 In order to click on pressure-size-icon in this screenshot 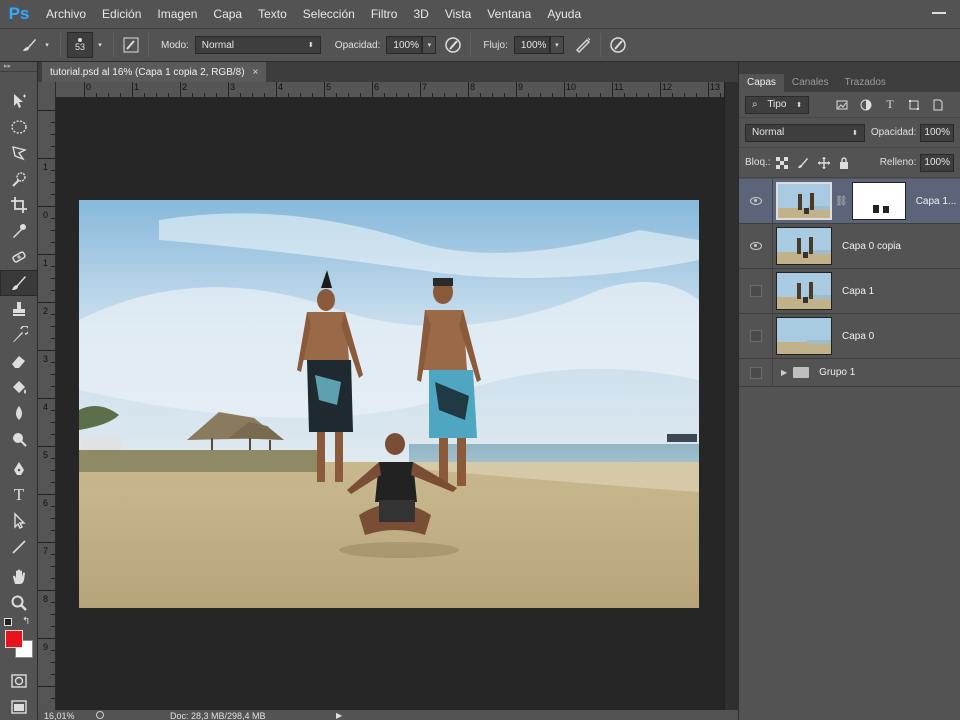, I will do `click(618, 45)`.